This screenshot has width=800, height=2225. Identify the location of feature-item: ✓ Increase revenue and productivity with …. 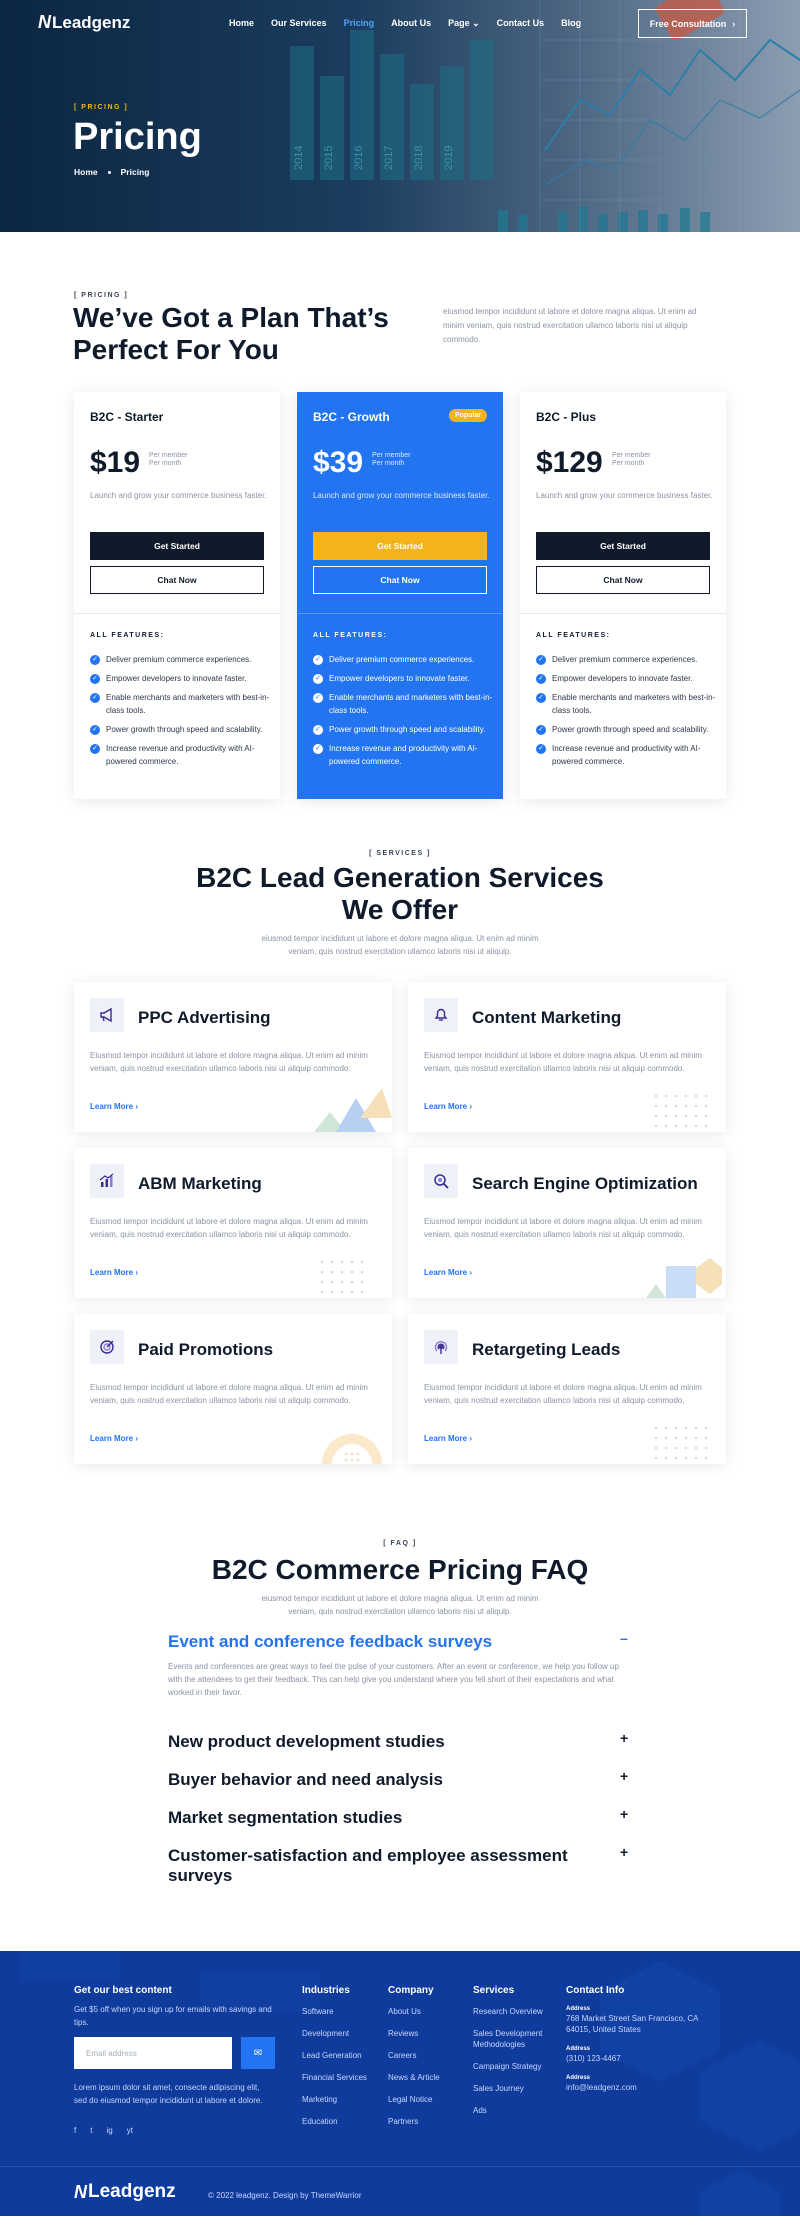
(403, 755).